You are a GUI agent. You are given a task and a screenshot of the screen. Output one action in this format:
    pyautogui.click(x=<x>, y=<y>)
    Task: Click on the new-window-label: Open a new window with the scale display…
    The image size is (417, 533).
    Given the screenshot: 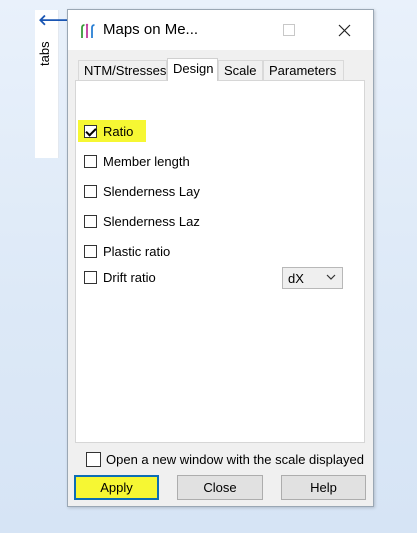 What is the action you would take?
    pyautogui.click(x=235, y=459)
    